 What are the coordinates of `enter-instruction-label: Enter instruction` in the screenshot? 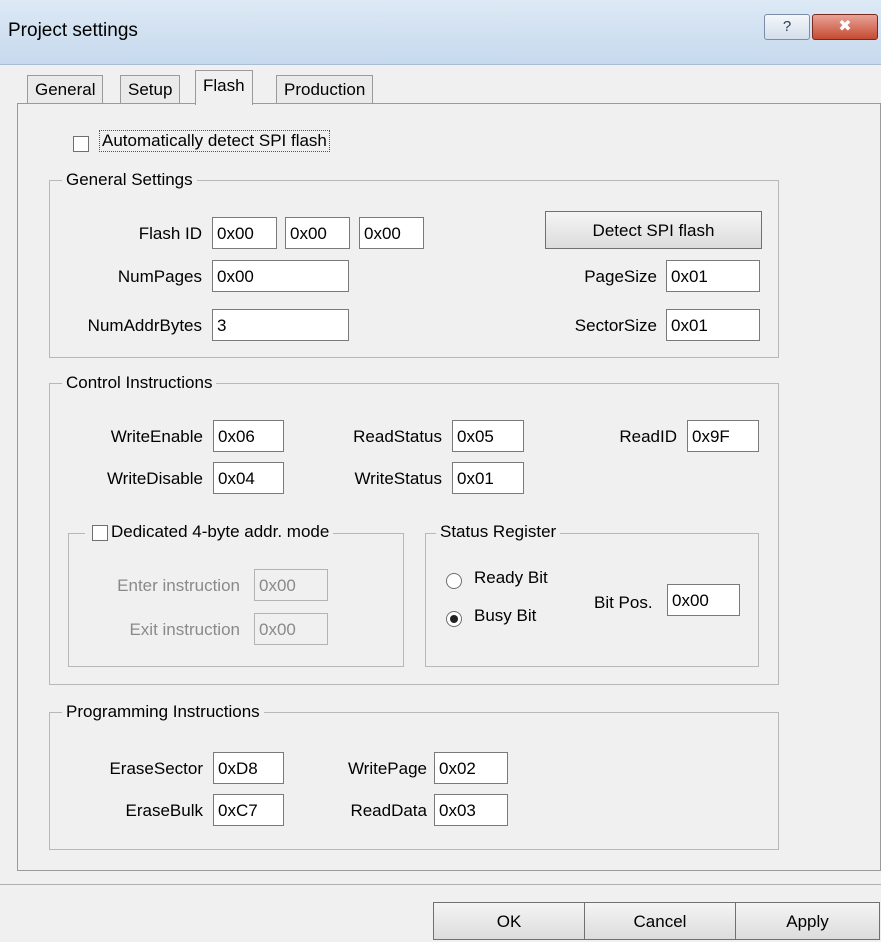 It's located at (178, 585).